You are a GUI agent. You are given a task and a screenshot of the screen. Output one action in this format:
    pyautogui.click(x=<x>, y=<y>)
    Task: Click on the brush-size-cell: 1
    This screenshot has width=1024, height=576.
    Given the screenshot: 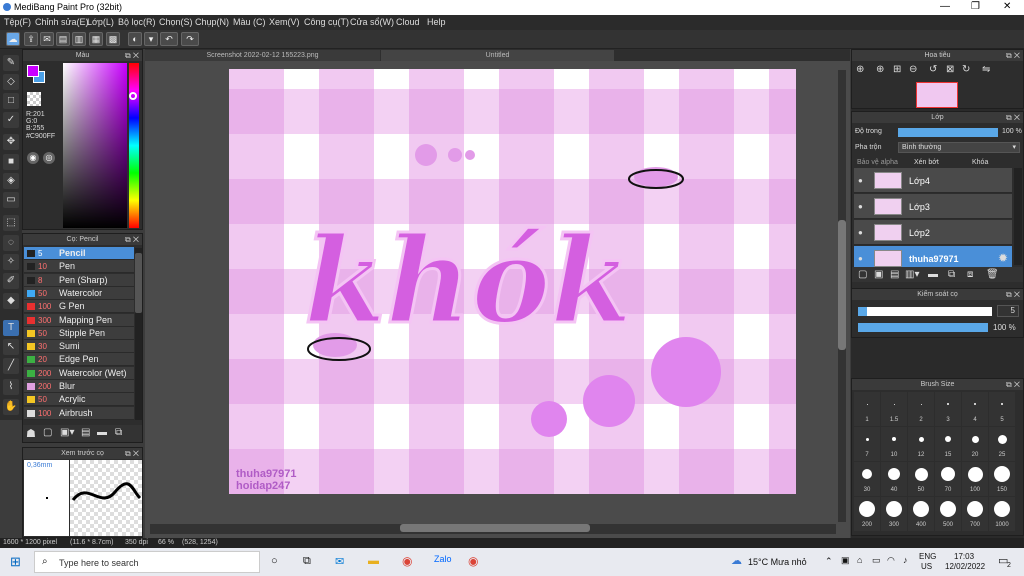 What is the action you would take?
    pyautogui.click(x=867, y=409)
    